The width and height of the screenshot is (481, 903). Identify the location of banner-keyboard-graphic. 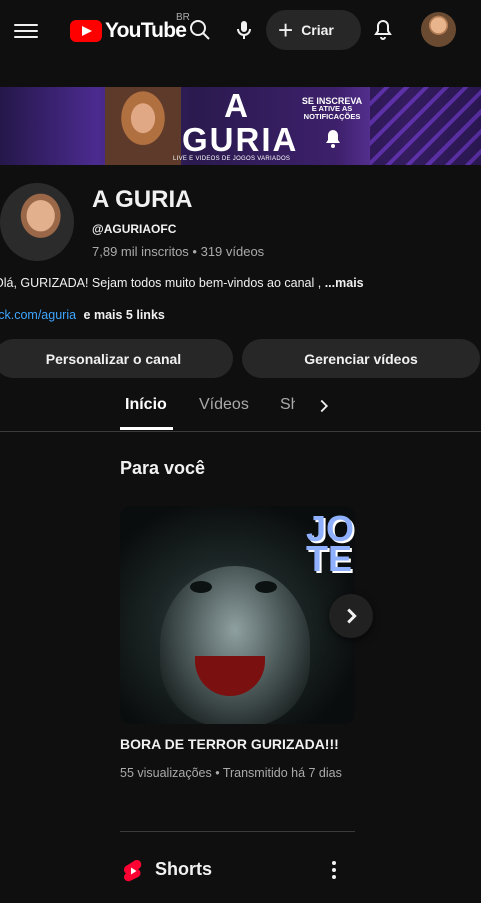
(425, 126).